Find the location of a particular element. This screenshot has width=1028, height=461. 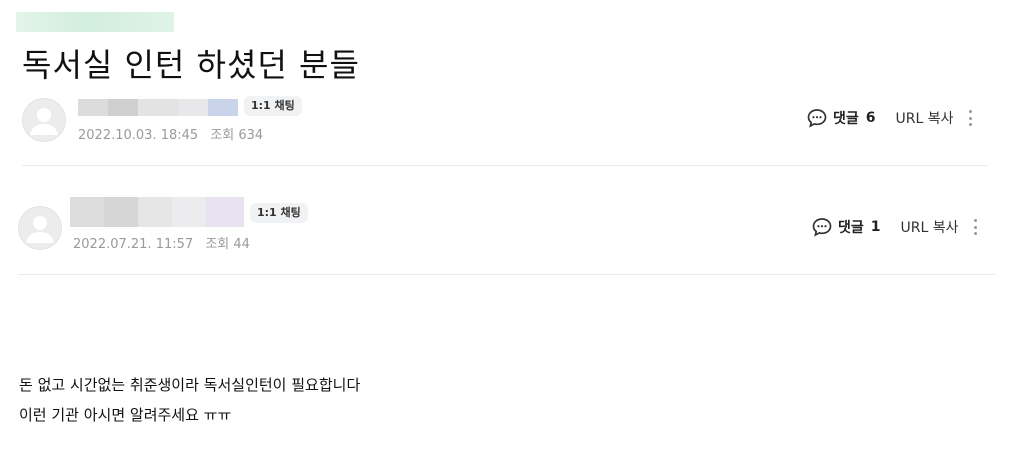

post-meta: 2022.07.21. 11:57 조회 44 is located at coordinates (161, 242).